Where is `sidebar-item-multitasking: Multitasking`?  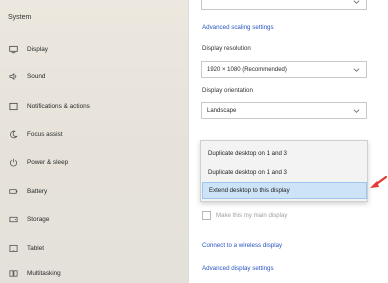
sidebar-item-multitasking: Multitasking is located at coordinates (94, 273).